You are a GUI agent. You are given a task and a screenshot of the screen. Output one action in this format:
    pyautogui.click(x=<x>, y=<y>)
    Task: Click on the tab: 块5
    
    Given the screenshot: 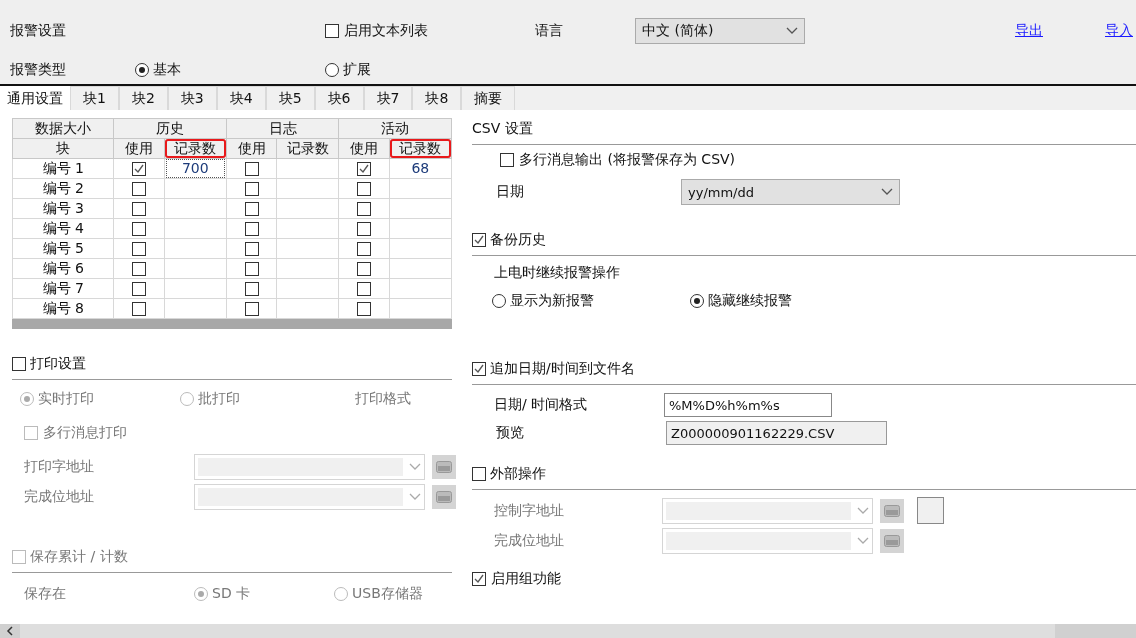 What is the action you would take?
    pyautogui.click(x=290, y=98)
    